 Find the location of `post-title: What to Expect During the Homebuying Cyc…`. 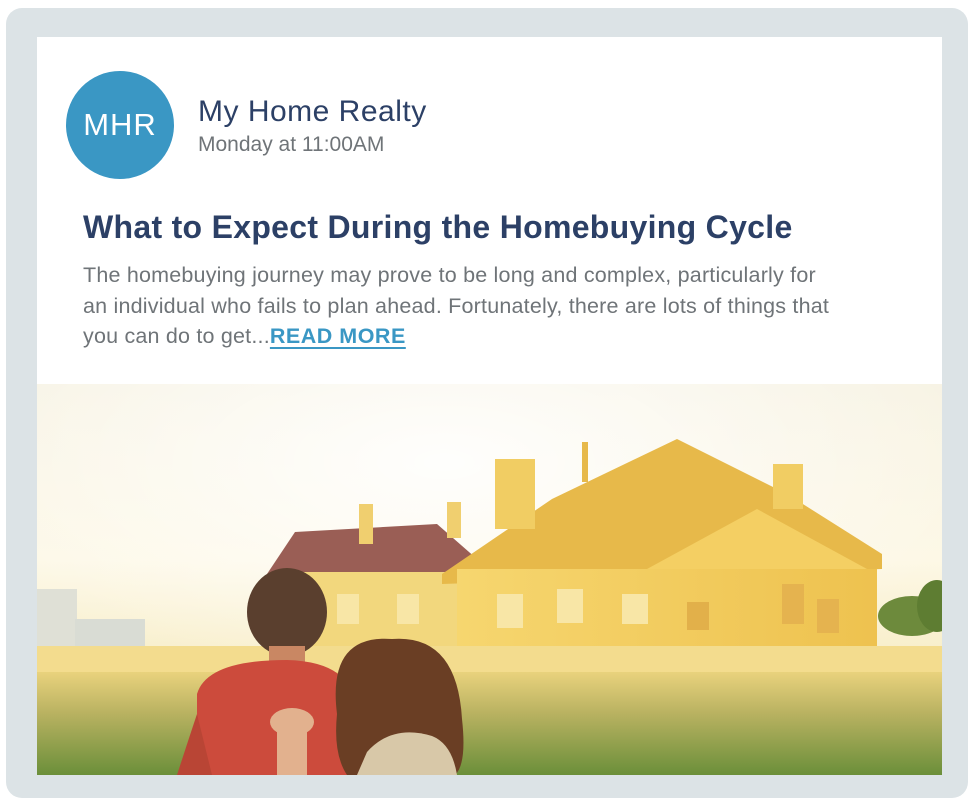

post-title: What to Expect During the Homebuying Cyc… is located at coordinates (438, 227).